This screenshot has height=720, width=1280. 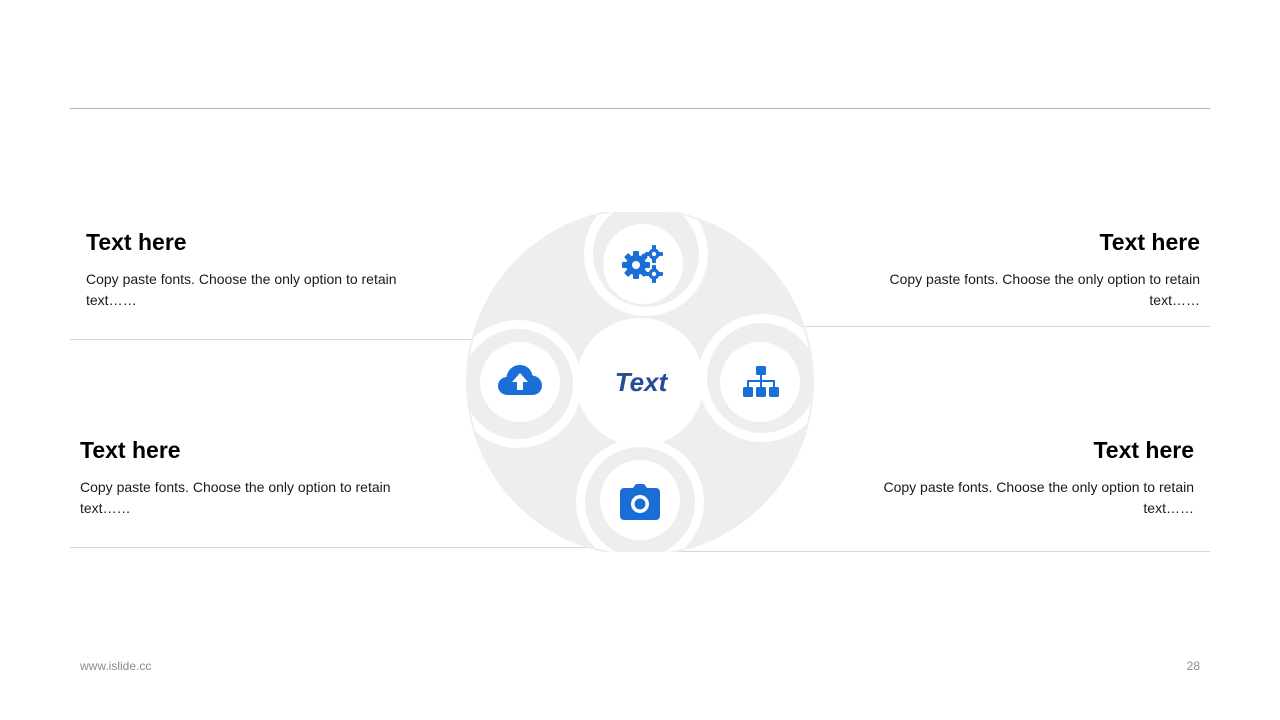 I want to click on hub-center-label: Text, so click(x=642, y=382).